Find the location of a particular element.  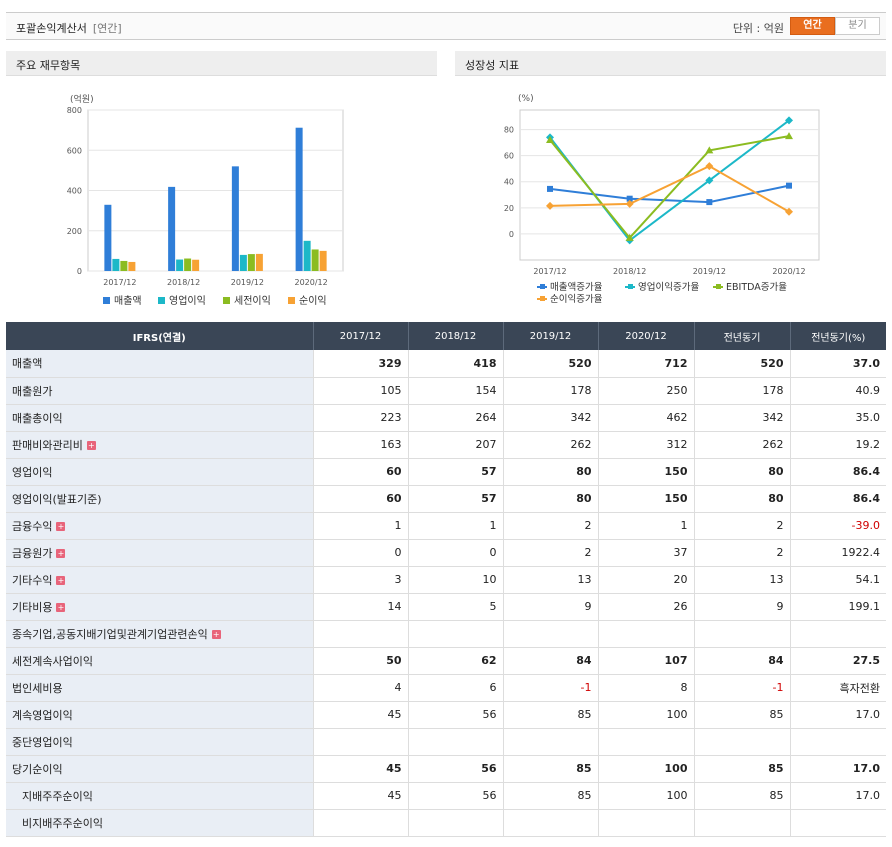

bar-세전이익 is located at coordinates (251, 262).